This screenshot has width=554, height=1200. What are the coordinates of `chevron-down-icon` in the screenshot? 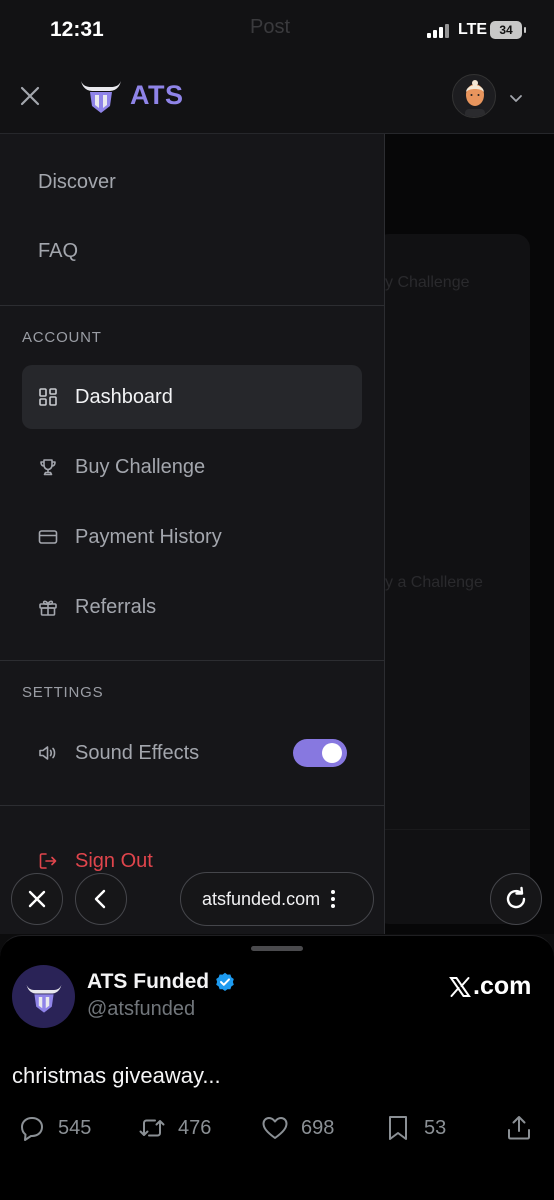 It's located at (516, 98).